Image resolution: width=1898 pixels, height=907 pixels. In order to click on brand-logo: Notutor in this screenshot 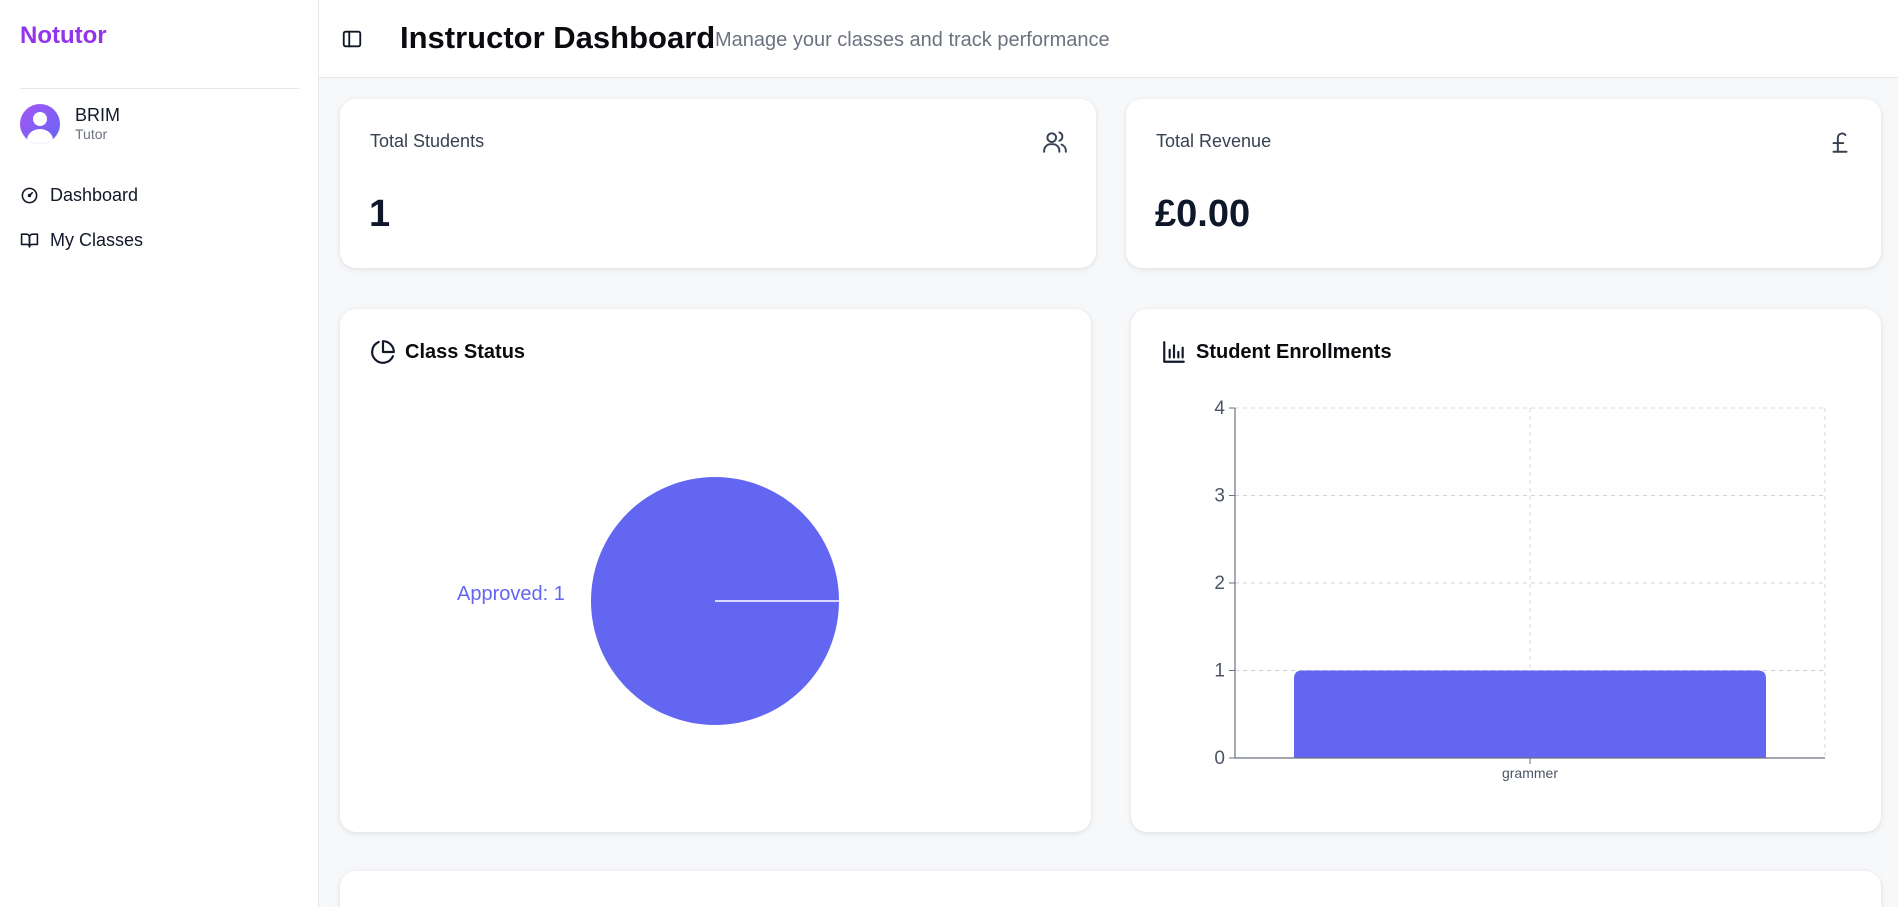, I will do `click(63, 36)`.